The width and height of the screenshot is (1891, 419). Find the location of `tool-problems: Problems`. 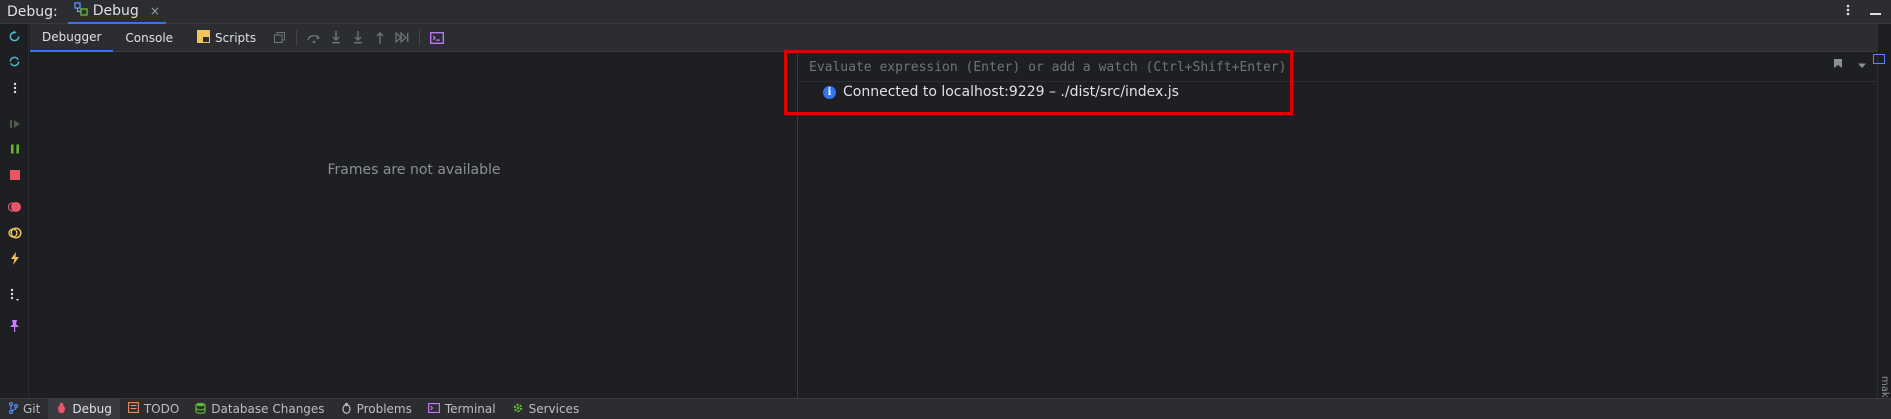

tool-problems: Problems is located at coordinates (376, 409).